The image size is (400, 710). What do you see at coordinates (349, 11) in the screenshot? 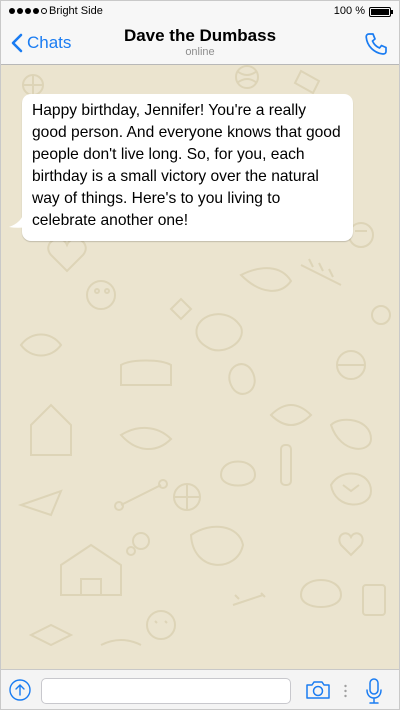
I see `battery-percentage: 100 %` at bounding box center [349, 11].